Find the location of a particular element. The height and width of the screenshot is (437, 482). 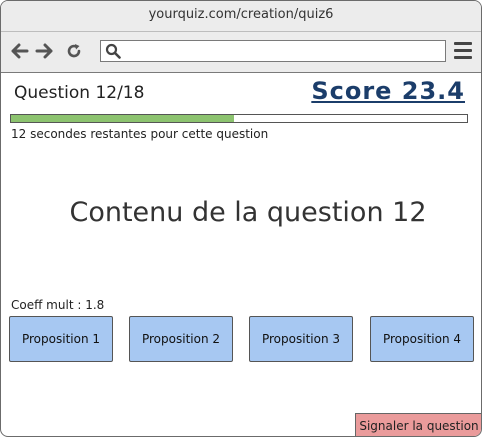

reload-icon is located at coordinates (74, 51).